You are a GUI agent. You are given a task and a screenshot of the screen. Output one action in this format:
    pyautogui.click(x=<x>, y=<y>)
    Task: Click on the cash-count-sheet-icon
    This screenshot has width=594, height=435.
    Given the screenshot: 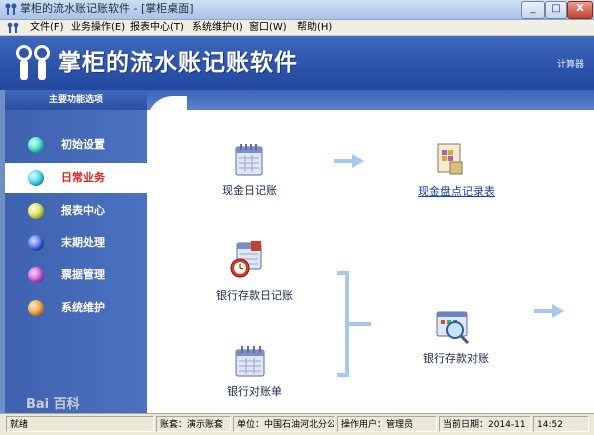 What is the action you would take?
    pyautogui.click(x=450, y=159)
    